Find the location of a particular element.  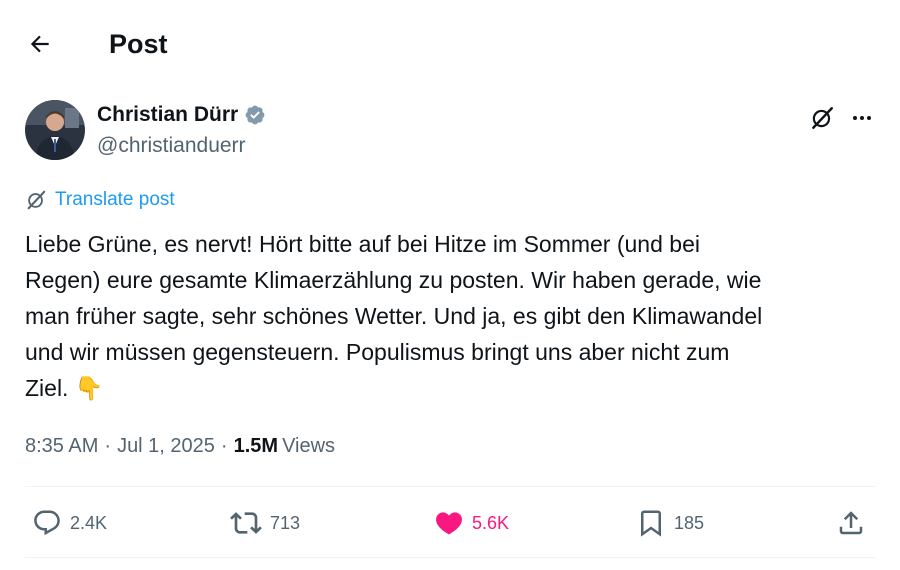

like-button: 5.6K is located at coordinates (471, 523).